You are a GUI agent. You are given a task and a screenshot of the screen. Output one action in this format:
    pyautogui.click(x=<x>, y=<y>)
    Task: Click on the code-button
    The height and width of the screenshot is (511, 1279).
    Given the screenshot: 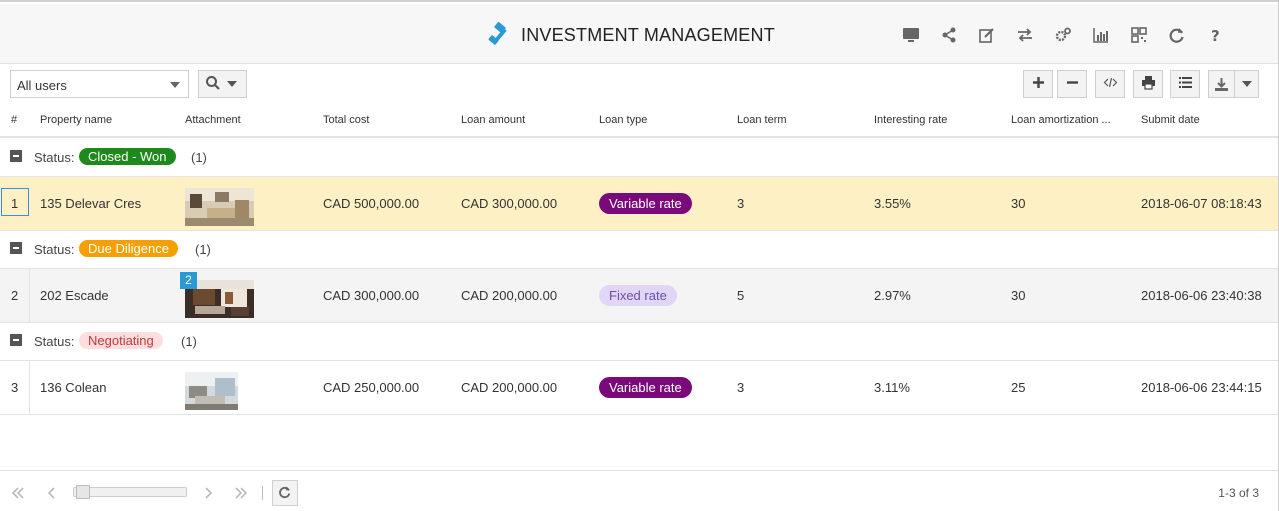 What is the action you would take?
    pyautogui.click(x=1110, y=84)
    